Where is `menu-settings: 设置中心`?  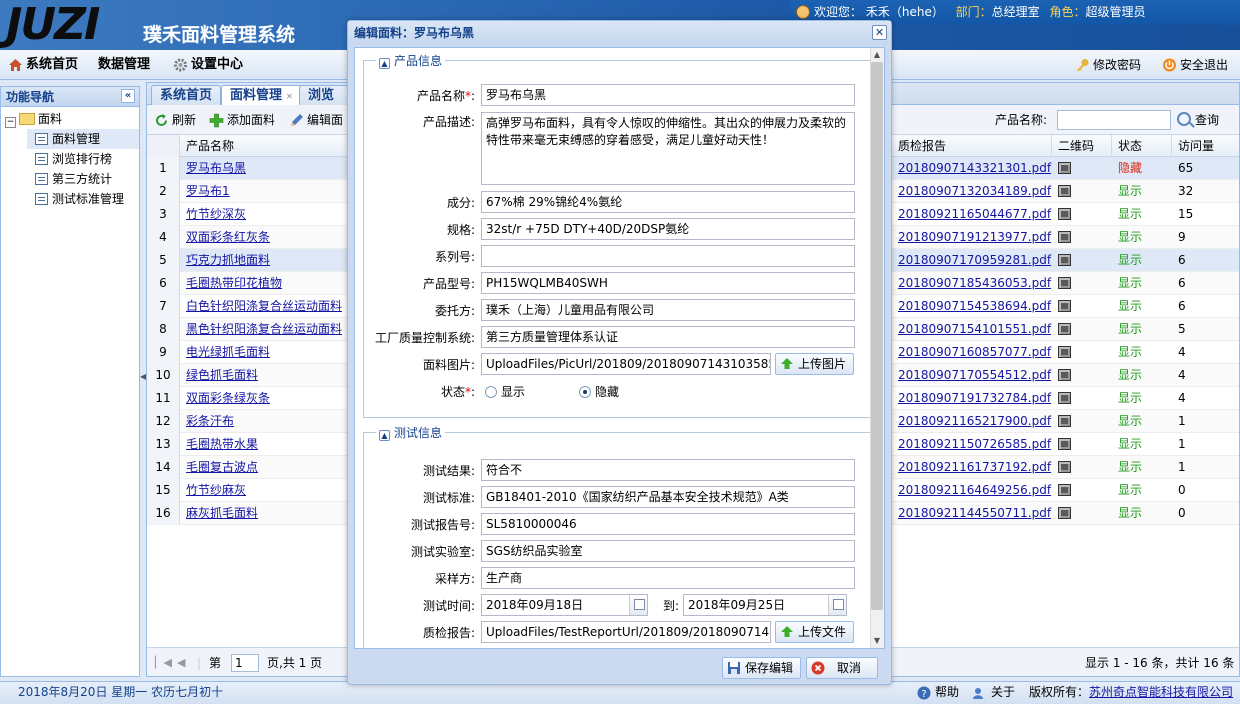 menu-settings: 设置中心 is located at coordinates (207, 65).